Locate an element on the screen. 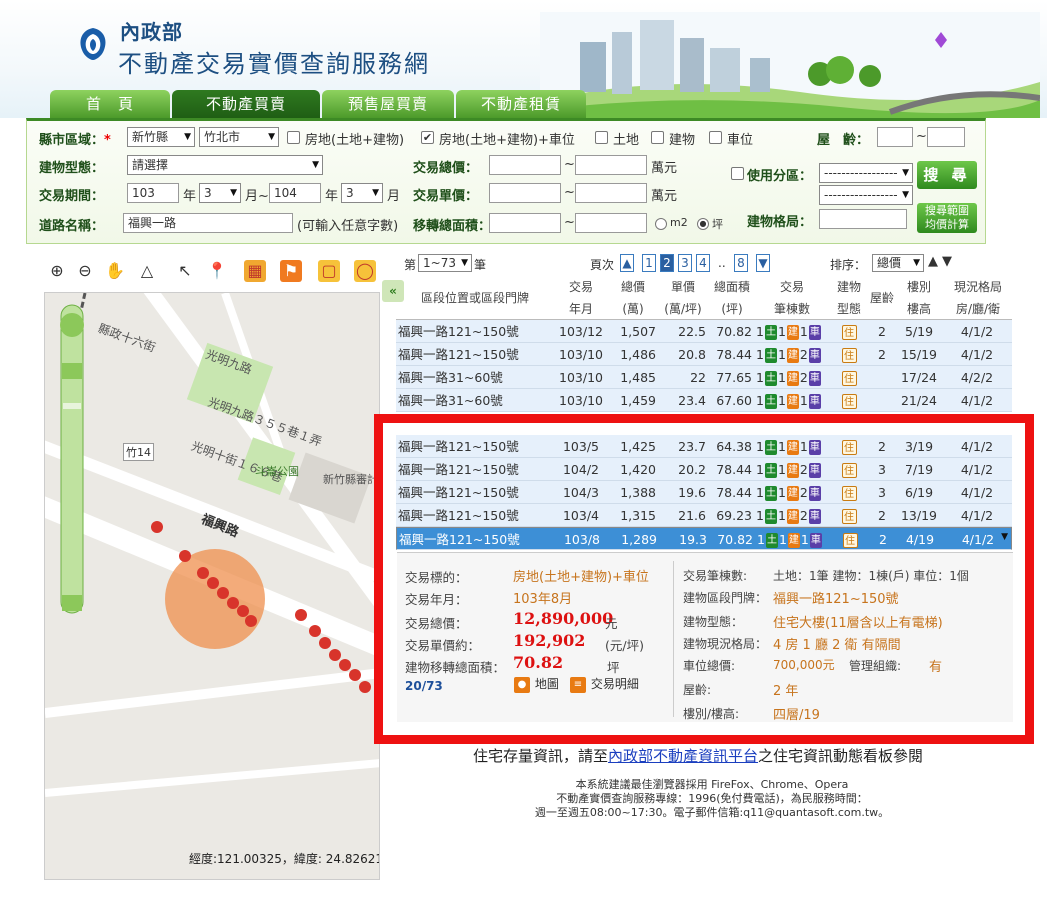  start-month-select: 3 is located at coordinates (220, 193).